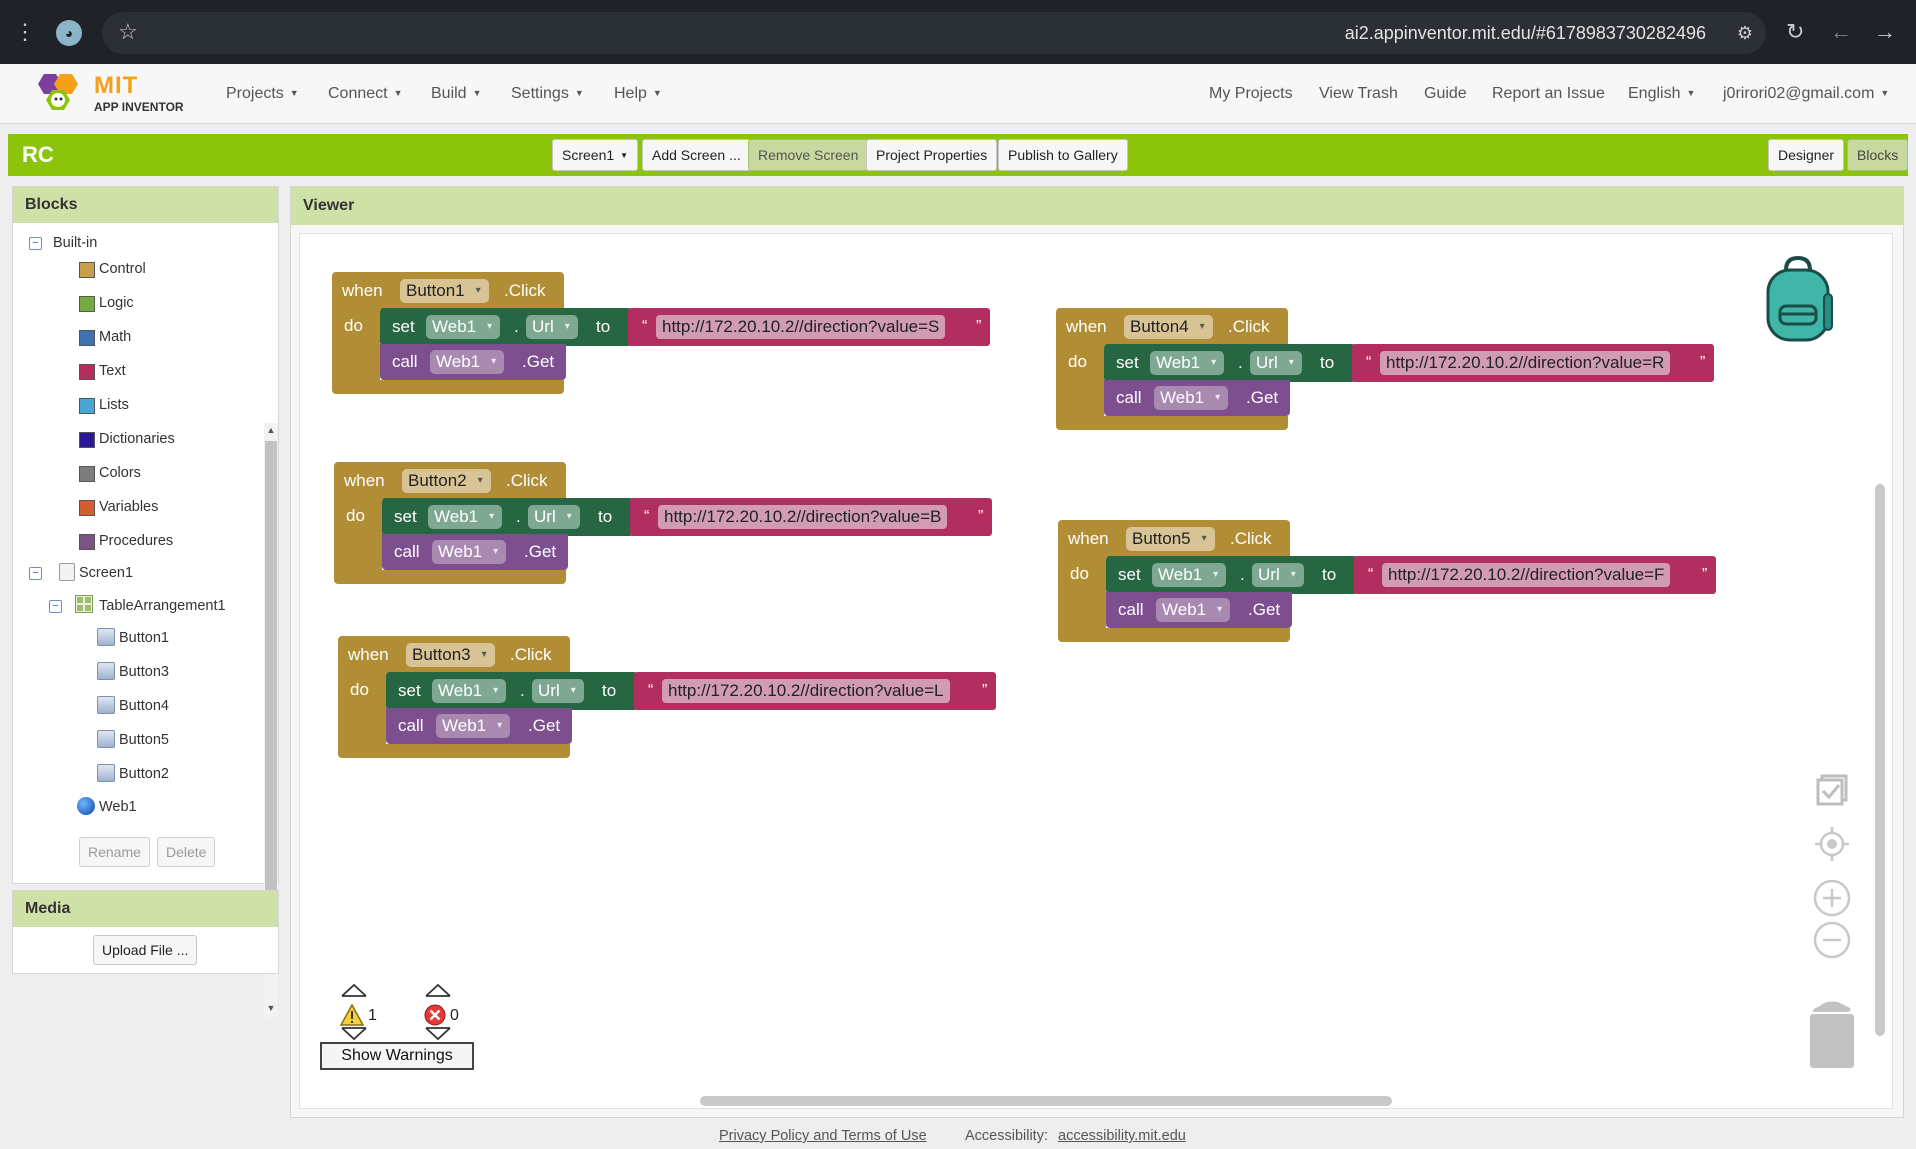 This screenshot has height=1149, width=1916. I want to click on collapse-arrangement-icon: −, so click(55, 606).